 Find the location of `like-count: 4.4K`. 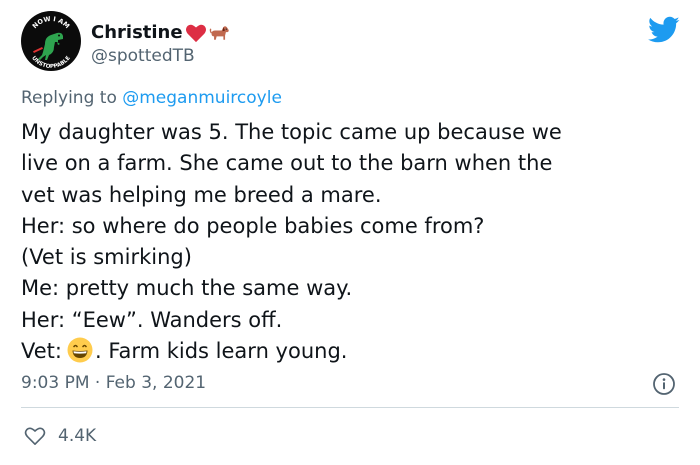

like-count: 4.4K is located at coordinates (77, 436).